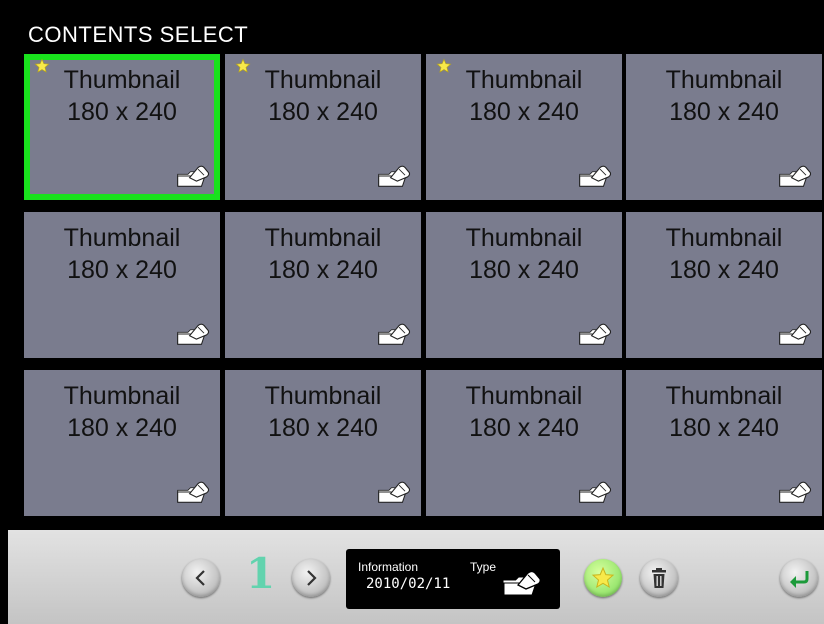 Image resolution: width=824 pixels, height=624 pixels. Describe the element at coordinates (408, 584) in the screenshot. I see `information-date: 2010/02/11` at that location.